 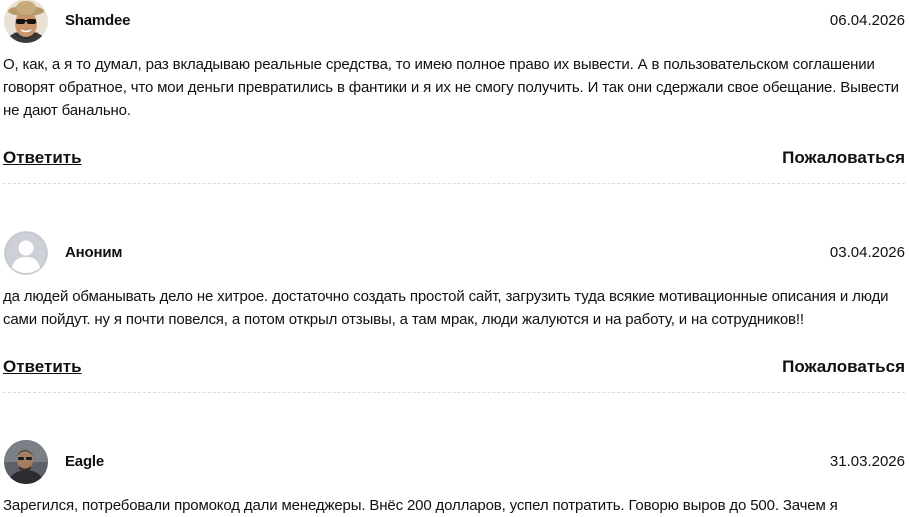 I want to click on user-photo-sunglasses-hat-icon, so click(x=26, y=21).